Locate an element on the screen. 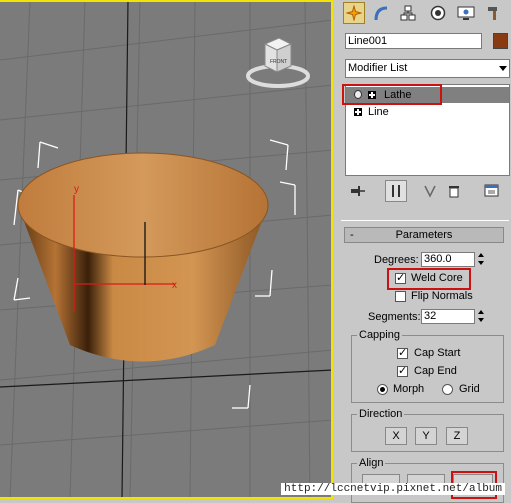 The image size is (511, 503). hierarchy-icon is located at coordinates (408, 13).